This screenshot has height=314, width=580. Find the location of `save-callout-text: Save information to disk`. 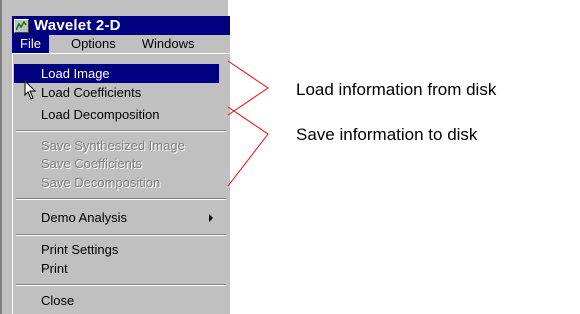

save-callout-text: Save information to disk is located at coordinates (387, 134).